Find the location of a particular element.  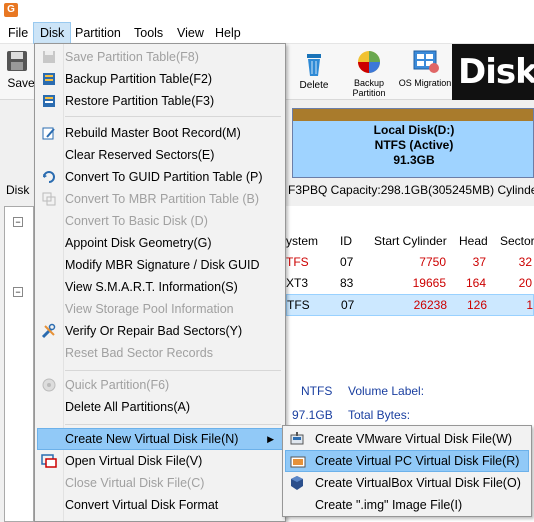

submenu-item-create-virtual-pc: Create Virtual PC Virtual Disk File(R) is located at coordinates (407, 461).